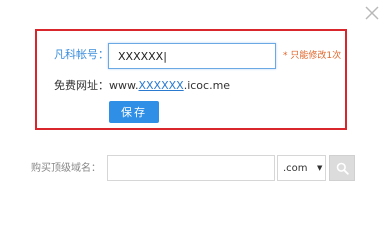 Image resolution: width=388 pixels, height=240 pixels. Describe the element at coordinates (160, 85) in the screenshot. I see `url-subdomain-link: XXXXXX` at that location.